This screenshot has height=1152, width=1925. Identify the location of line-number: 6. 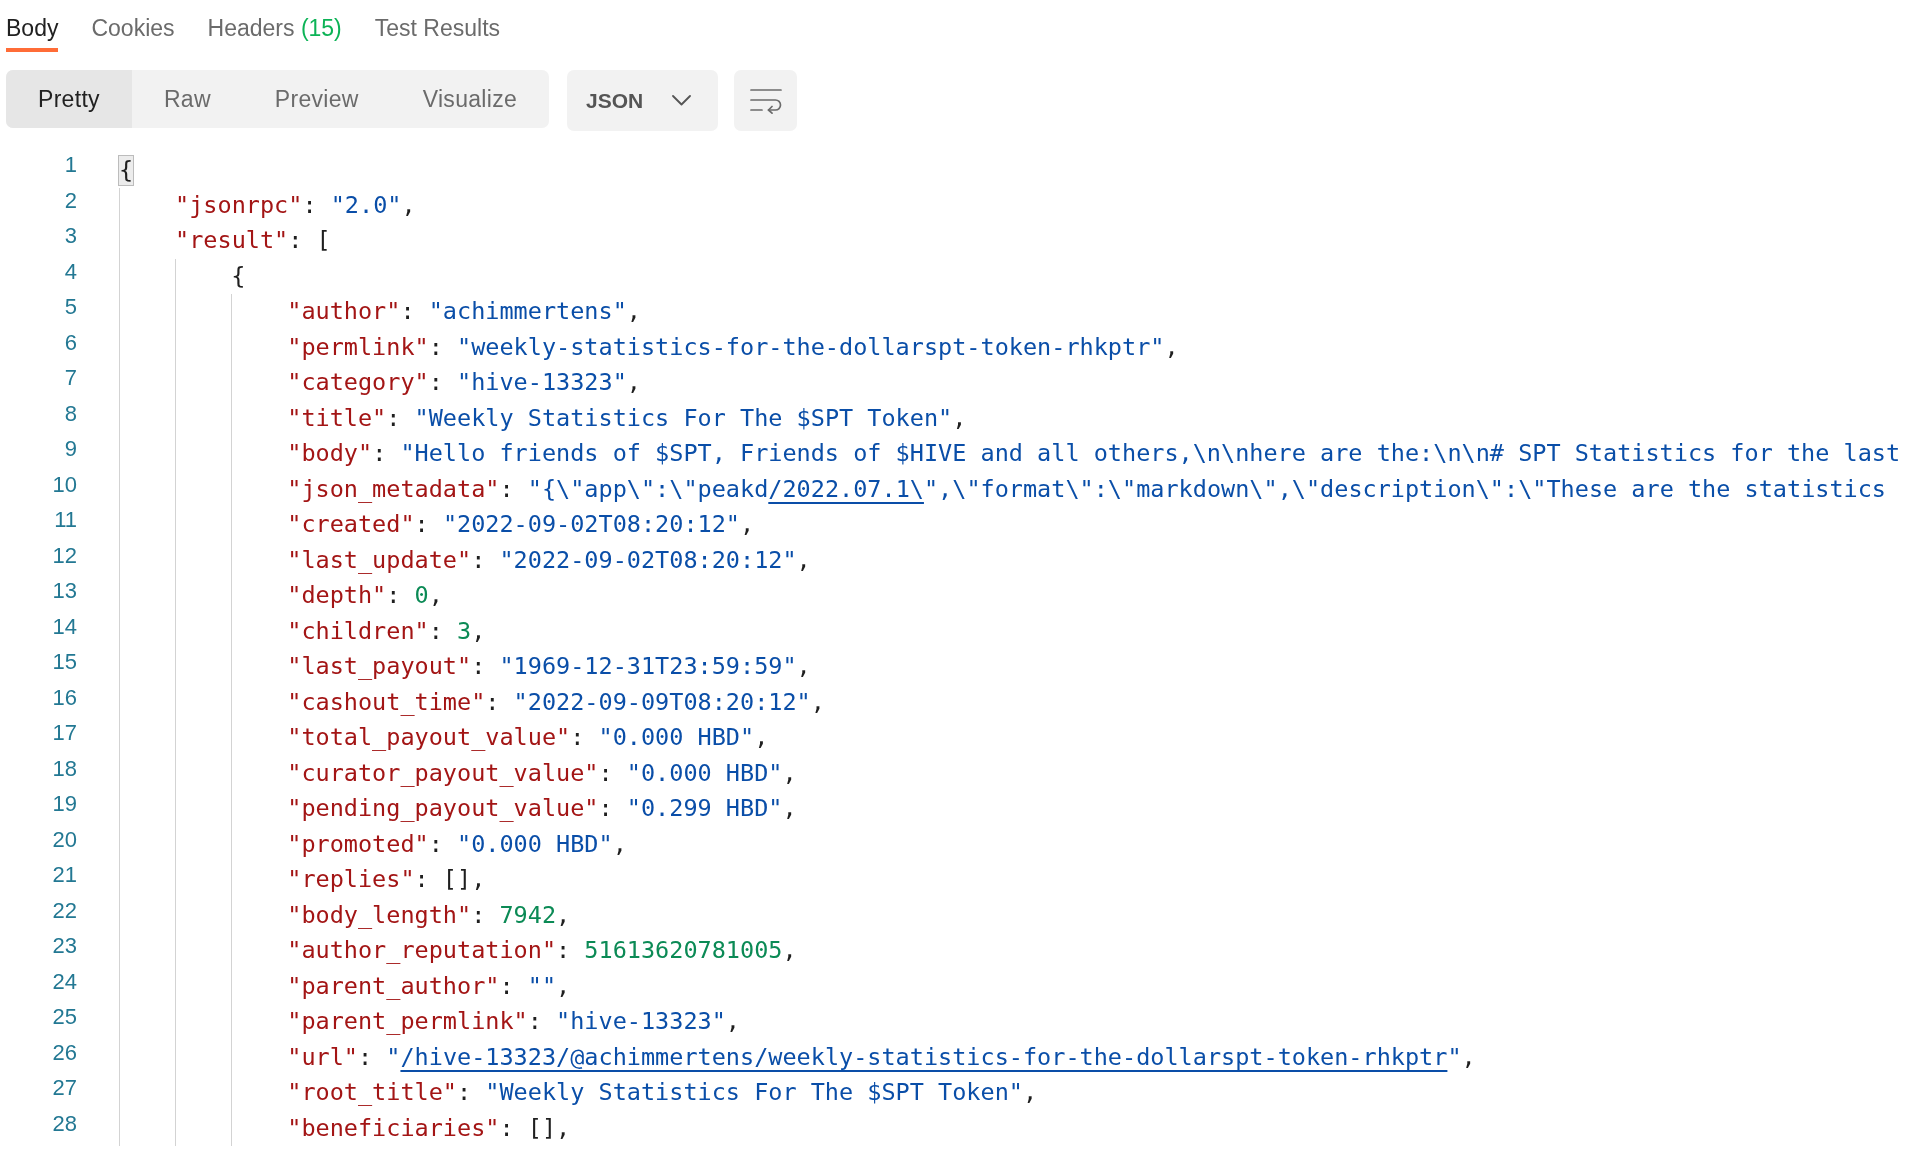
(70, 343).